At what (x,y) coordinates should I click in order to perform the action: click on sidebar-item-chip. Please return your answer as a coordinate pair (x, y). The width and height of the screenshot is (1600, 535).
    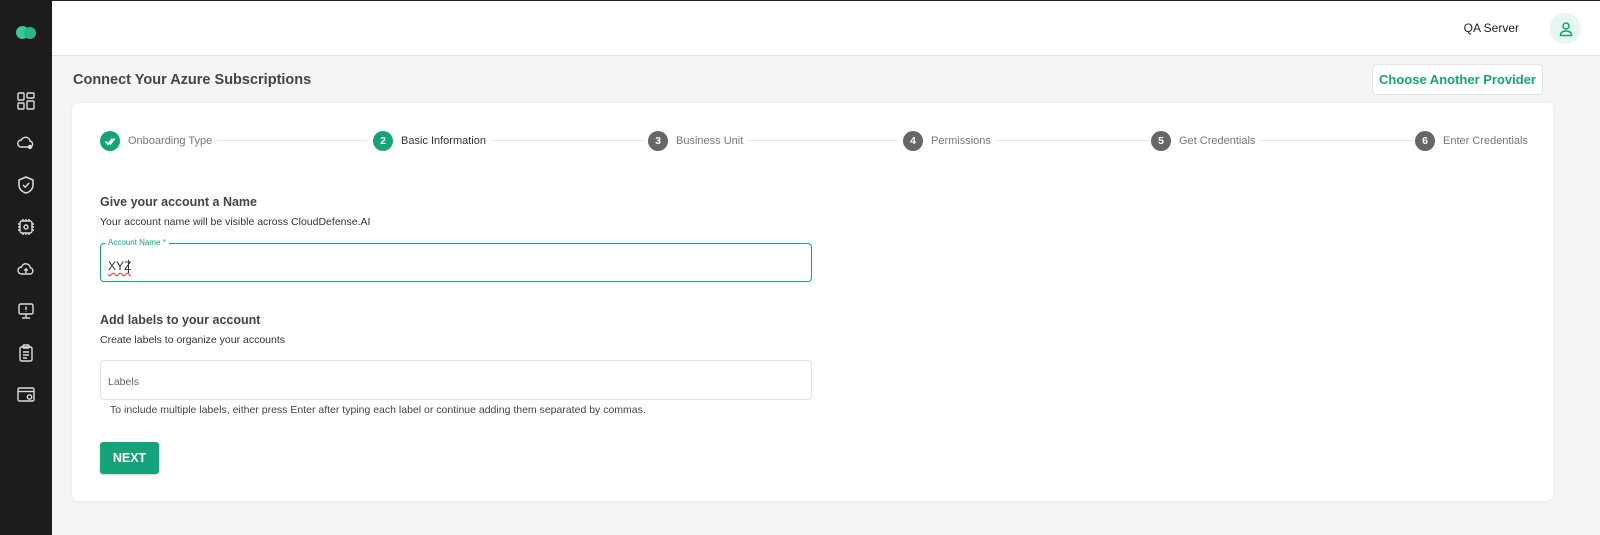
    Looking at the image, I should click on (26, 227).